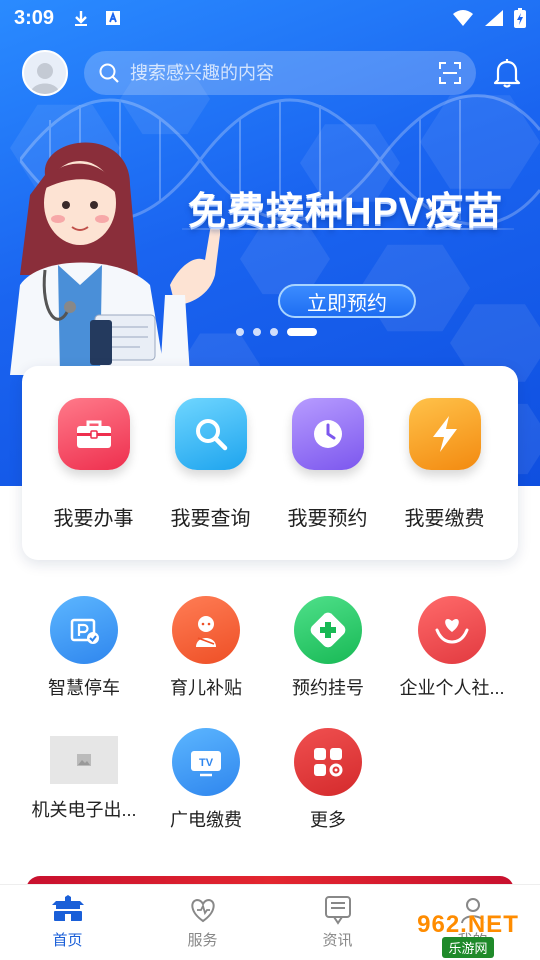  What do you see at coordinates (93, 434) in the screenshot?
I see `briefcase-icon` at bounding box center [93, 434].